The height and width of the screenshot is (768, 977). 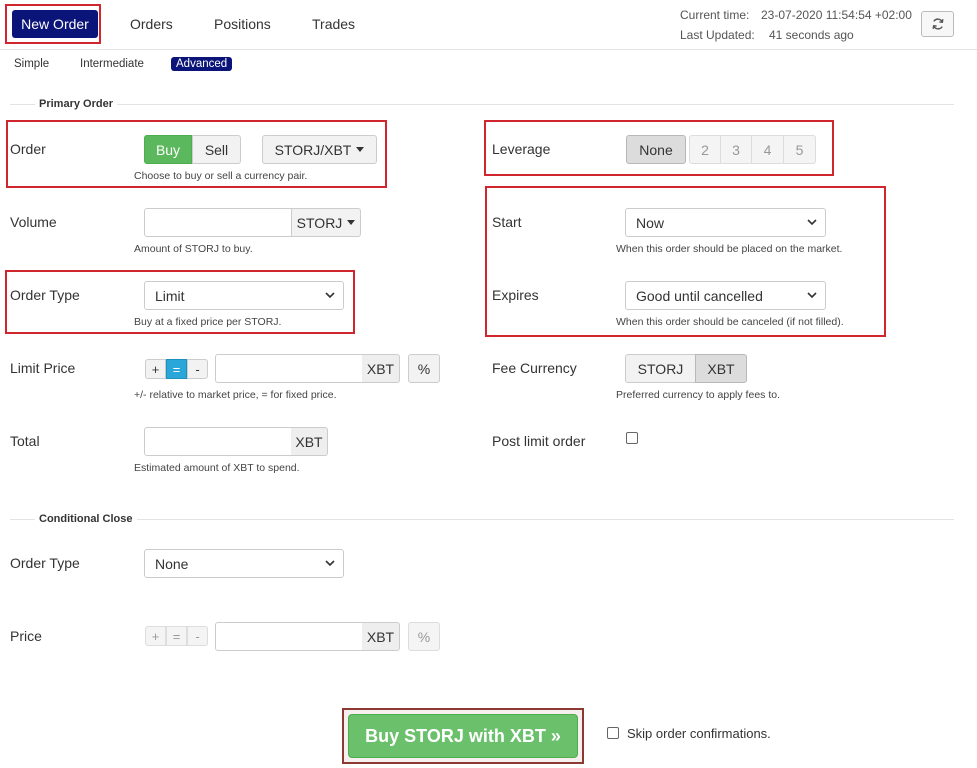 What do you see at coordinates (26, 636) in the screenshot?
I see `conditional-price-label: Price` at bounding box center [26, 636].